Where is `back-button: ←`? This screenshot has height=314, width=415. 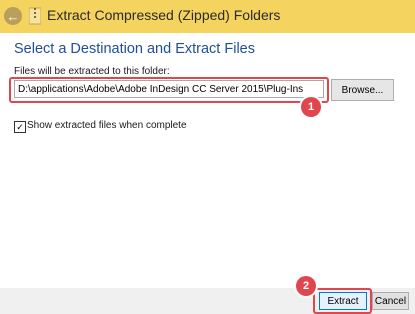 back-button: ← is located at coordinates (13, 16).